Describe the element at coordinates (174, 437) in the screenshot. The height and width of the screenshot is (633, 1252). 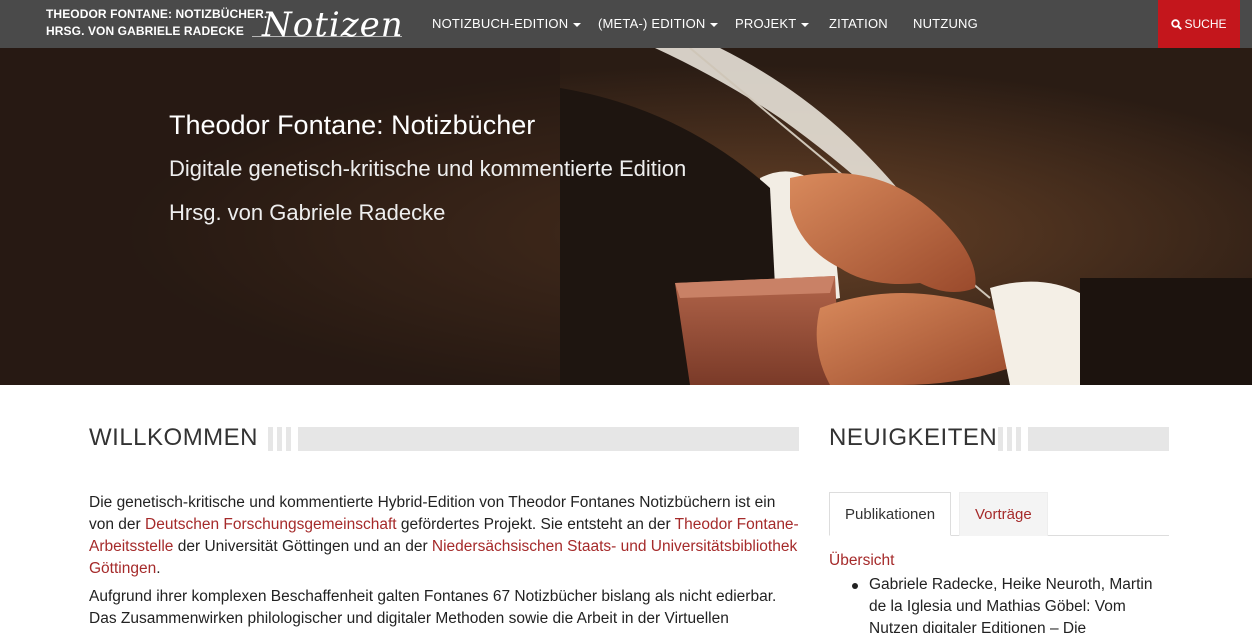
I see `welcome-heading: WILLKOMMEN` at that location.